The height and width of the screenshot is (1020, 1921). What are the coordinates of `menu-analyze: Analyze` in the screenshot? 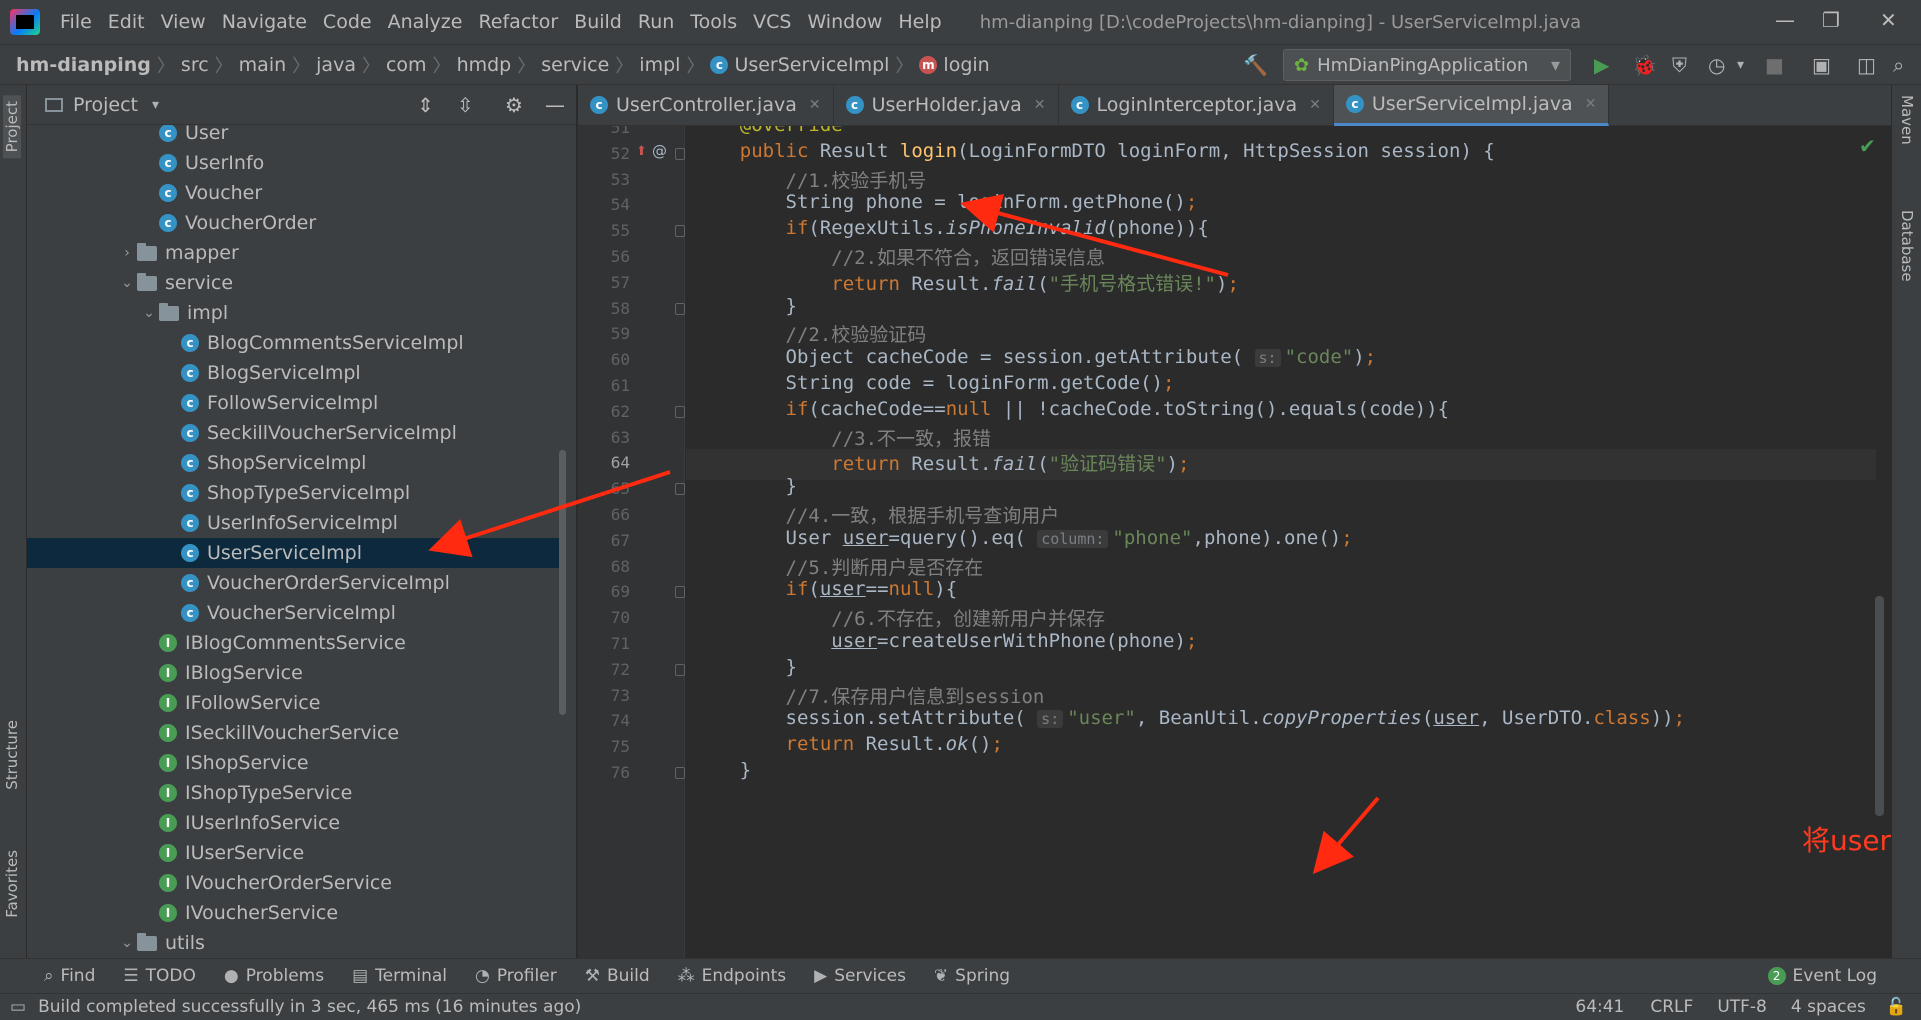 It's located at (425, 22).